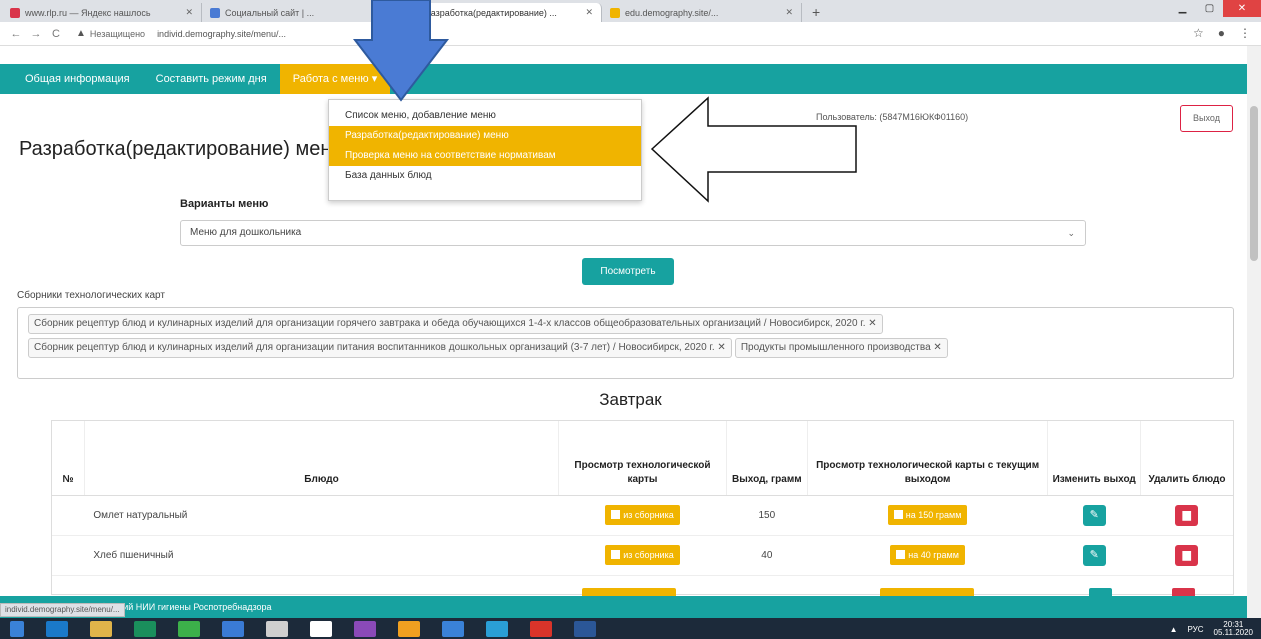 Image resolution: width=1261 pixels, height=639 pixels. I want to click on warning-icon: ▲, so click(81, 33).